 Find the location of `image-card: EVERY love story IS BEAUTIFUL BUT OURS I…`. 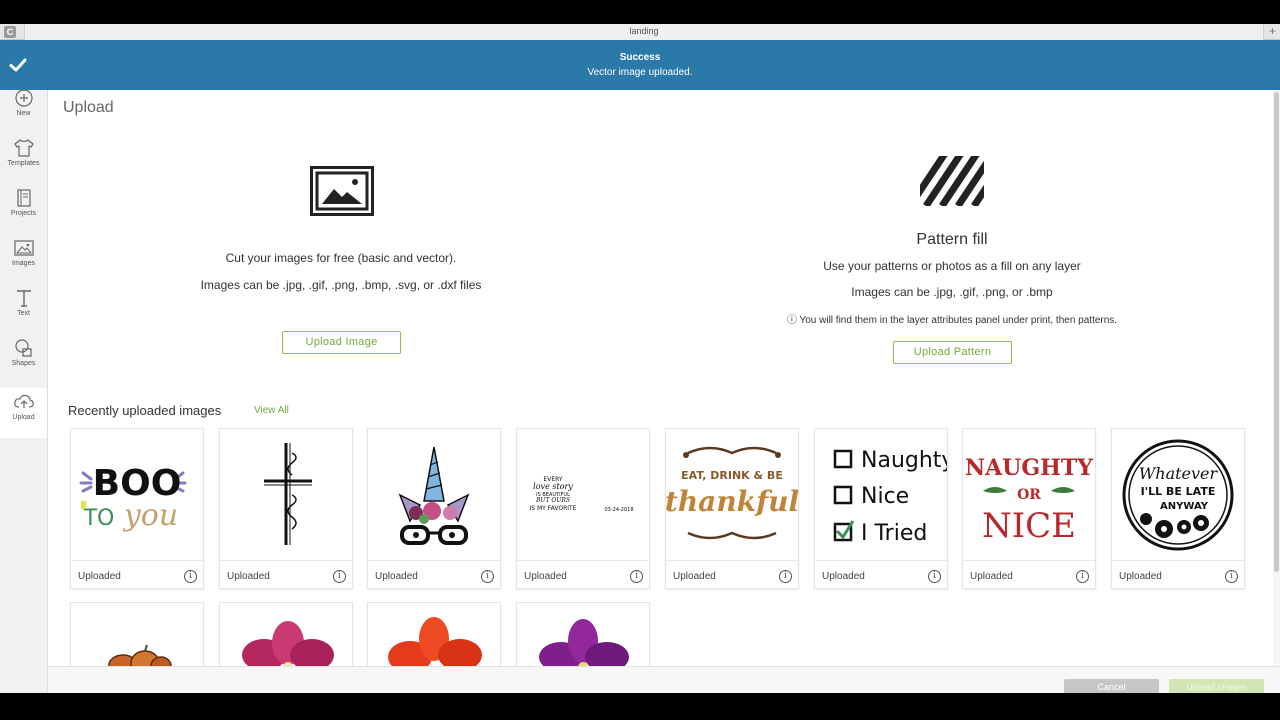

image-card: EVERY love story IS BEAUTIFUL BUT OURS I… is located at coordinates (583, 508).